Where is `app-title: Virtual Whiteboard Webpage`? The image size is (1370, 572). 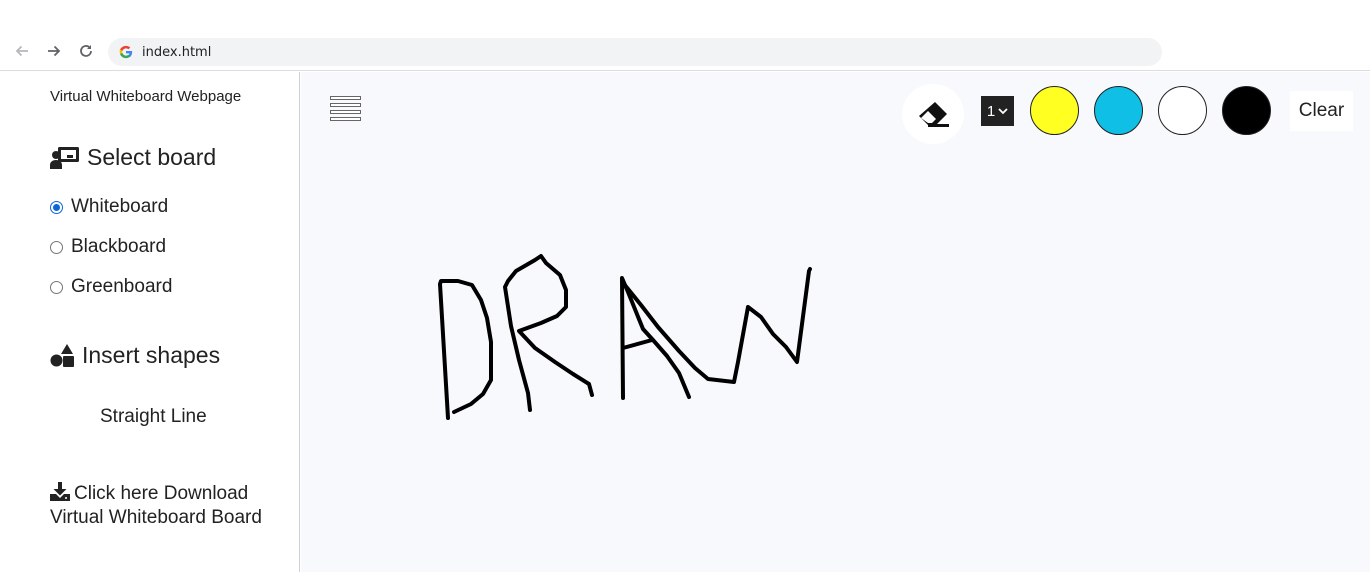
app-title: Virtual Whiteboard Webpage is located at coordinates (146, 96).